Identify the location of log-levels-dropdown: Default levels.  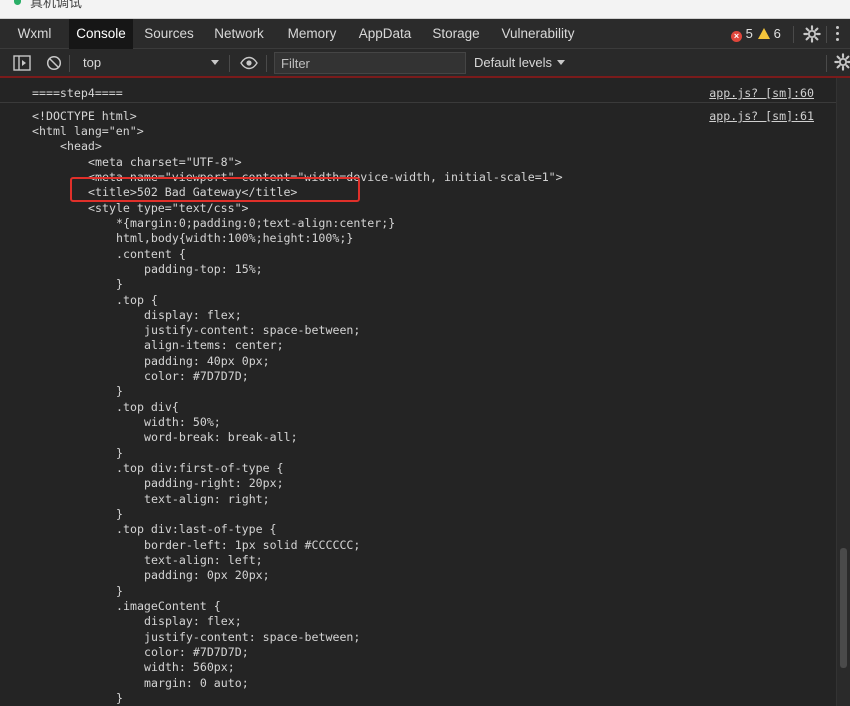
(520, 63).